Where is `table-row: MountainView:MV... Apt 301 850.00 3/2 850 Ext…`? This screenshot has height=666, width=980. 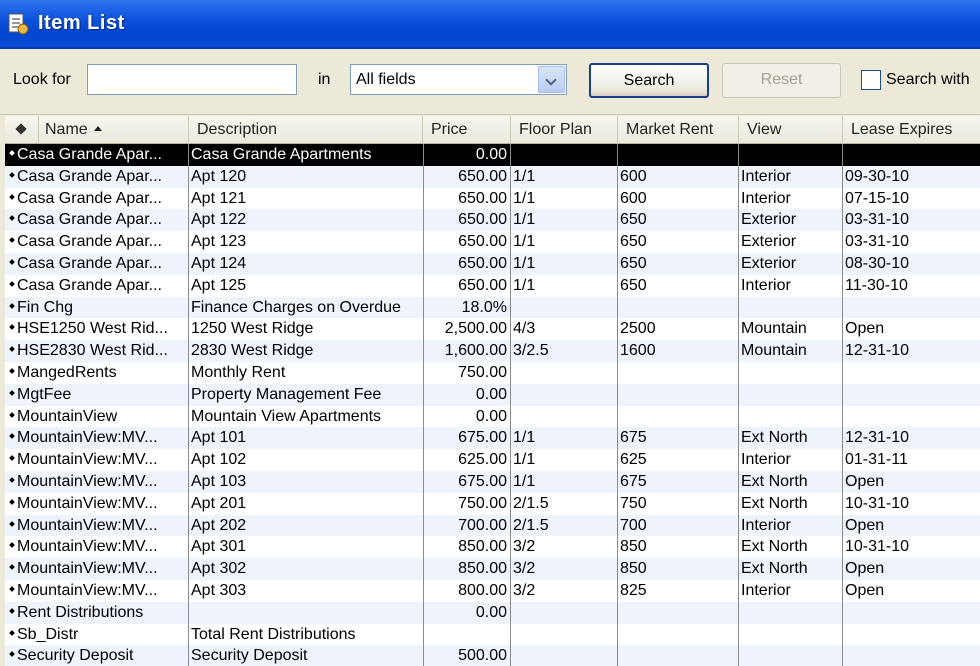
table-row: MountainView:MV... Apt 301 850.00 3/2 850 Ext… is located at coordinates (492, 547).